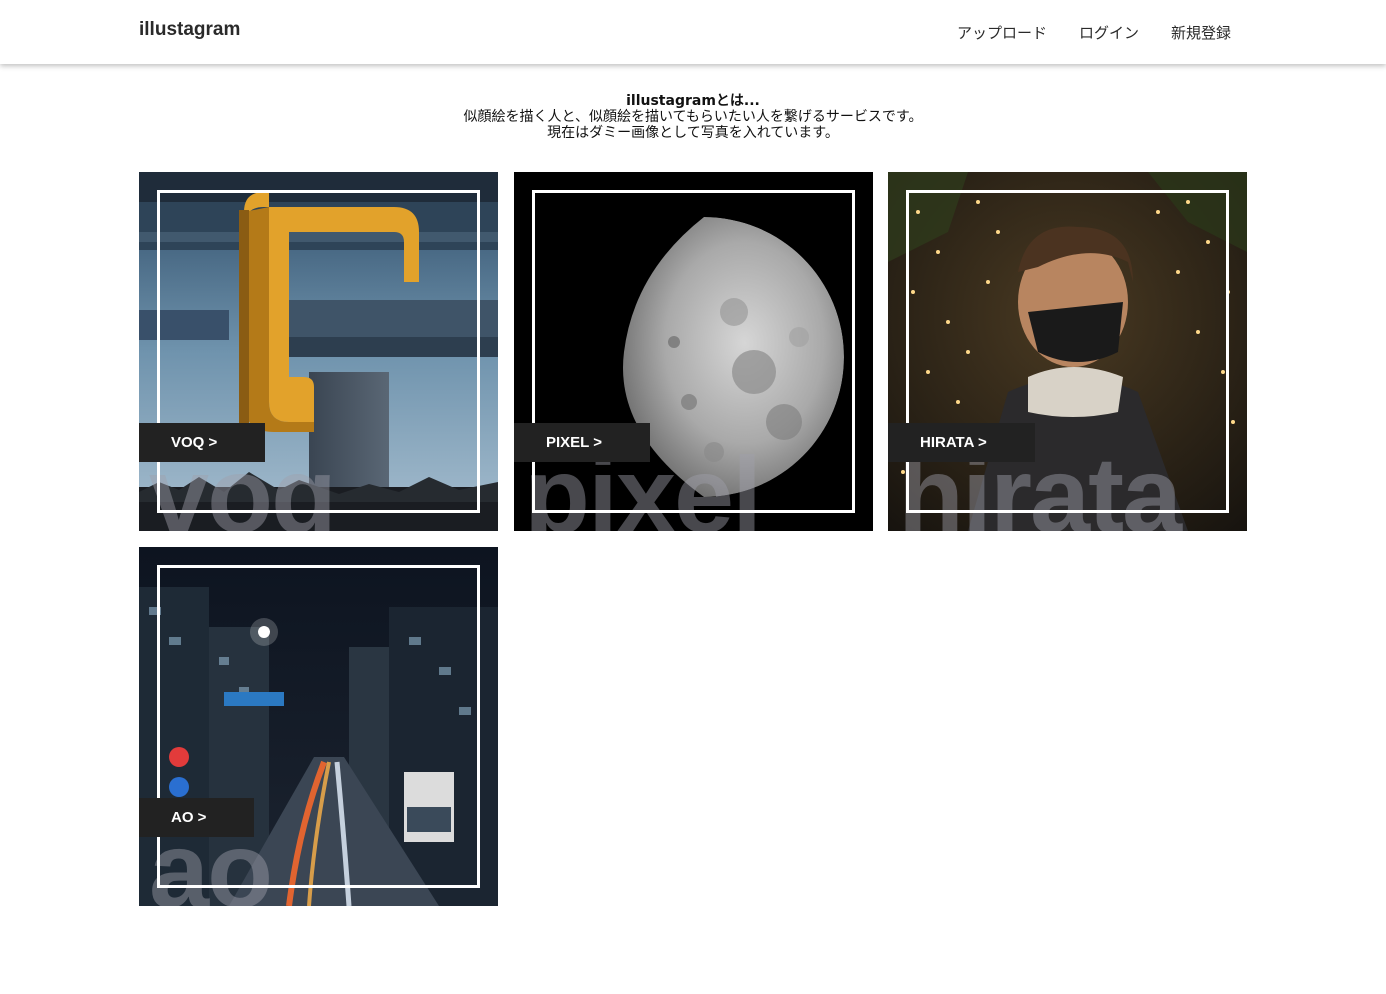 This screenshot has height=994, width=1386. What do you see at coordinates (1002, 32) in the screenshot?
I see `nav-upload-link: アップロード` at bounding box center [1002, 32].